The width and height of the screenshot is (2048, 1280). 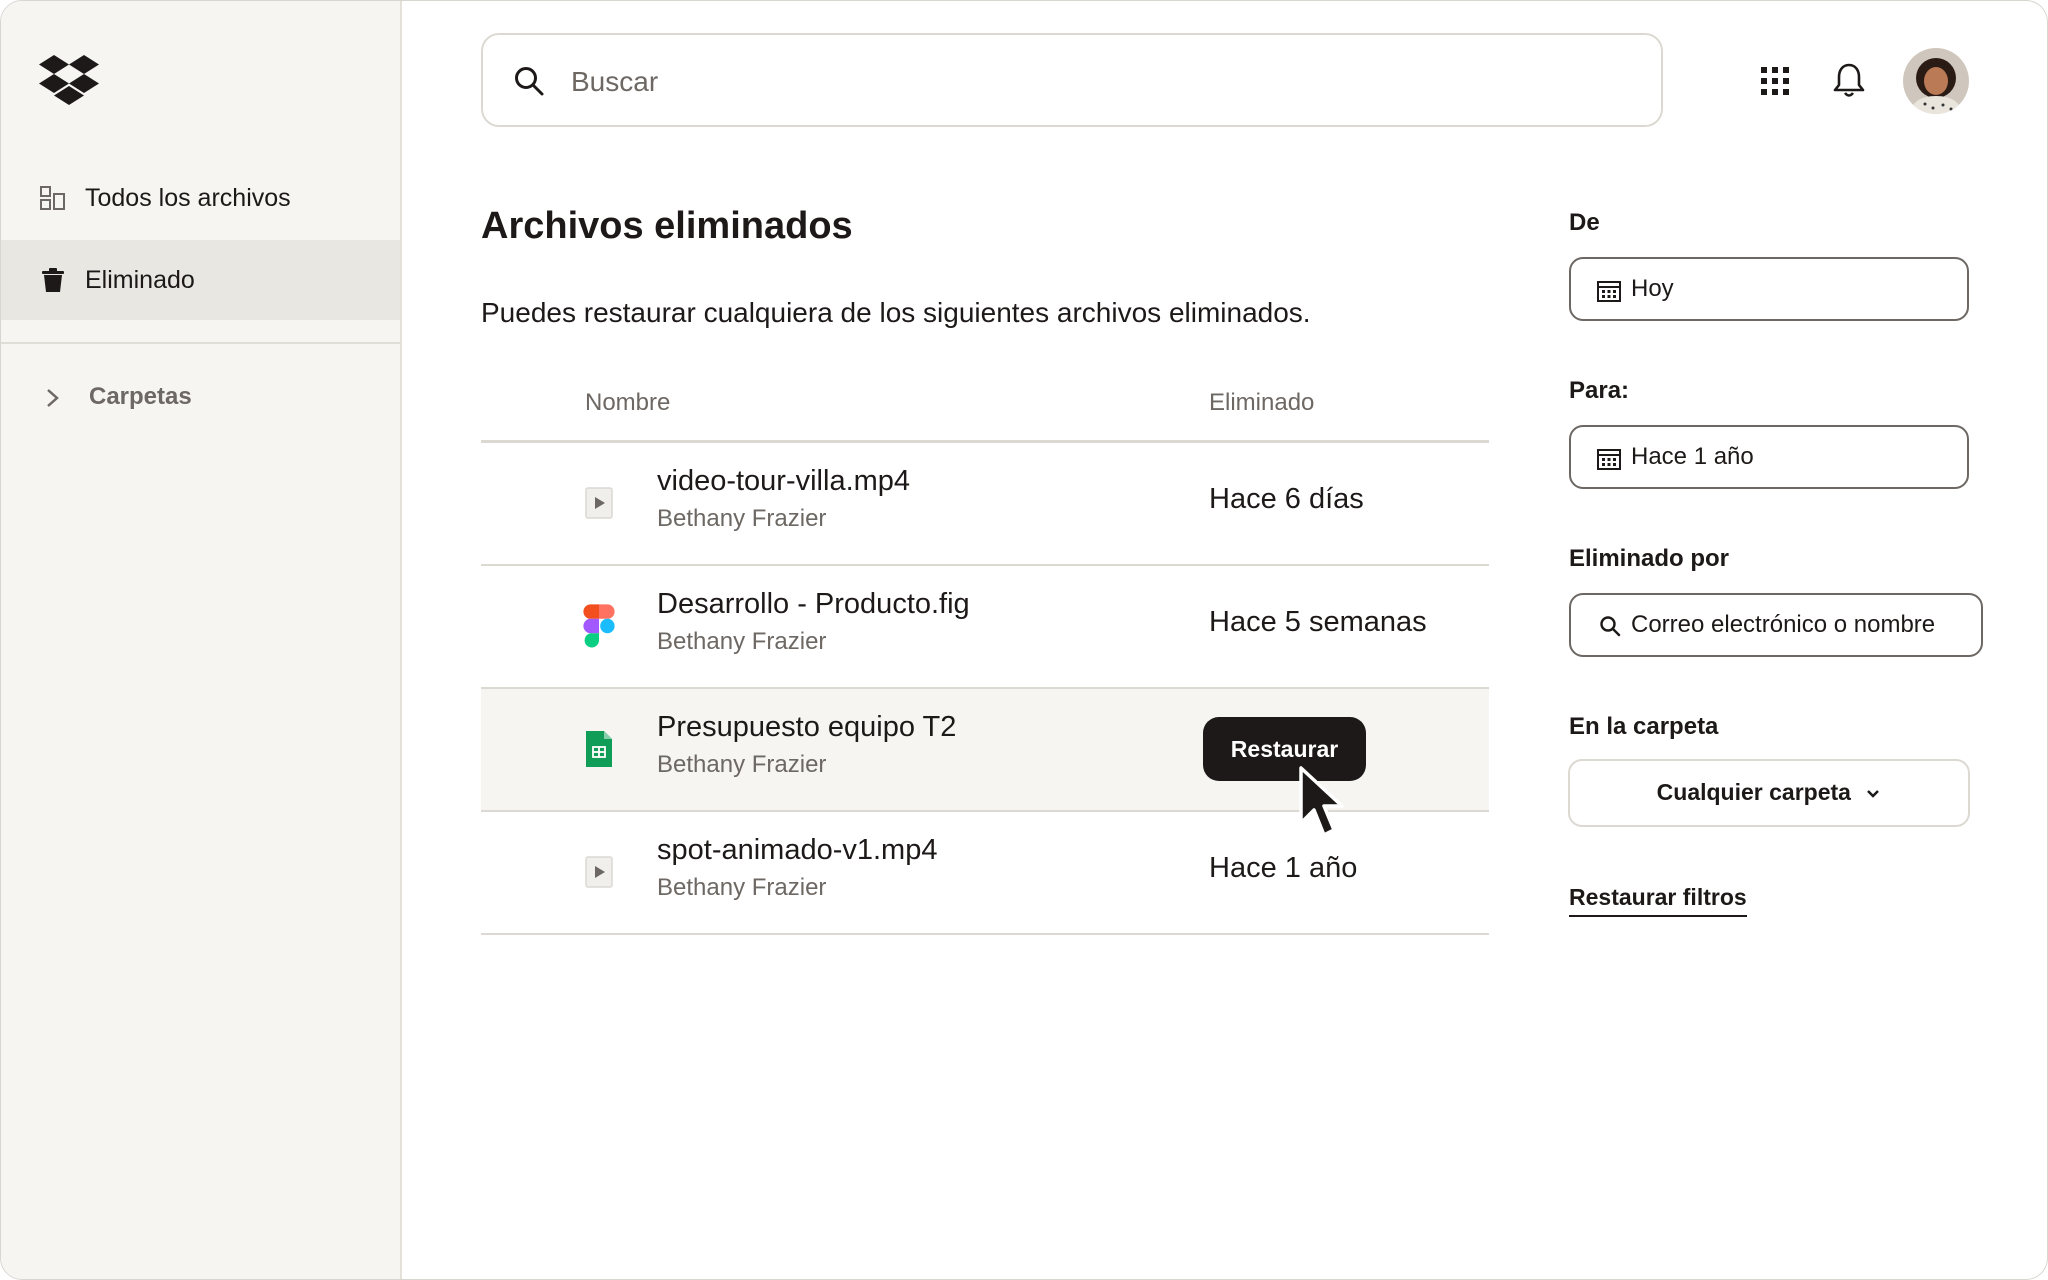 What do you see at coordinates (1873, 794) in the screenshot?
I see `chevron-down-icon` at bounding box center [1873, 794].